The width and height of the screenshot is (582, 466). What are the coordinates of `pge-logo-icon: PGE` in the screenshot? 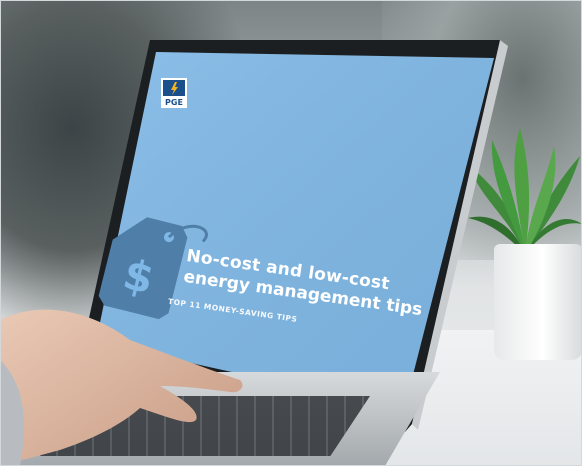 It's located at (174, 93).